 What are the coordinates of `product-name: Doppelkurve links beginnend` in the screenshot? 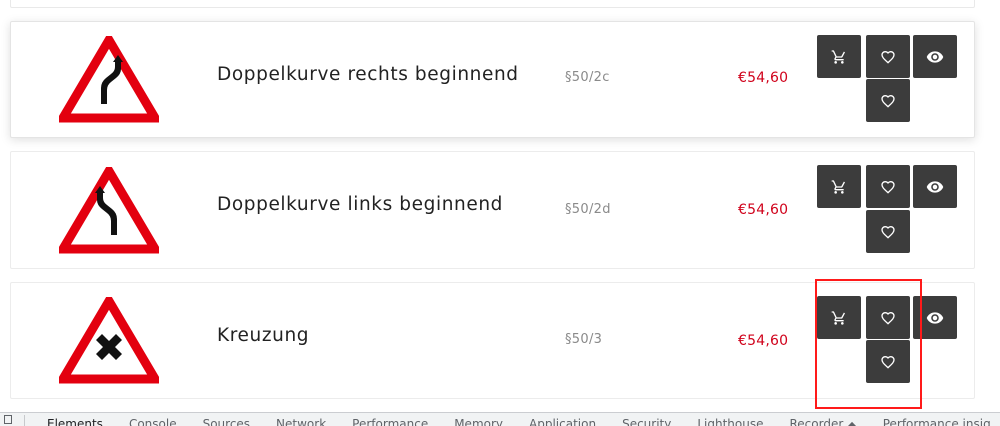 It's located at (360, 204).